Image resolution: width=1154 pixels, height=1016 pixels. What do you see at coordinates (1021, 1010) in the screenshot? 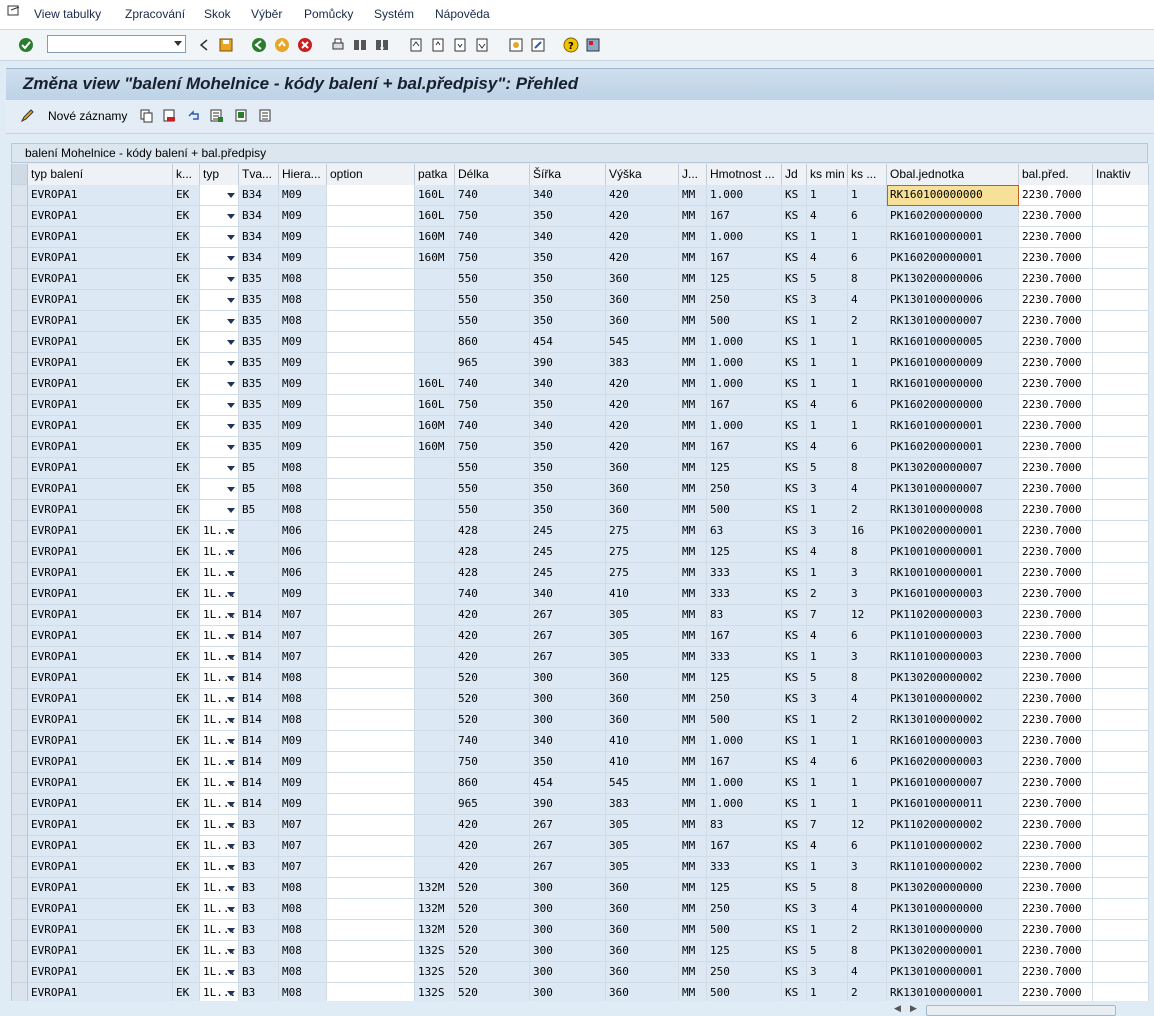
I see `scroll-thumb` at bounding box center [1021, 1010].